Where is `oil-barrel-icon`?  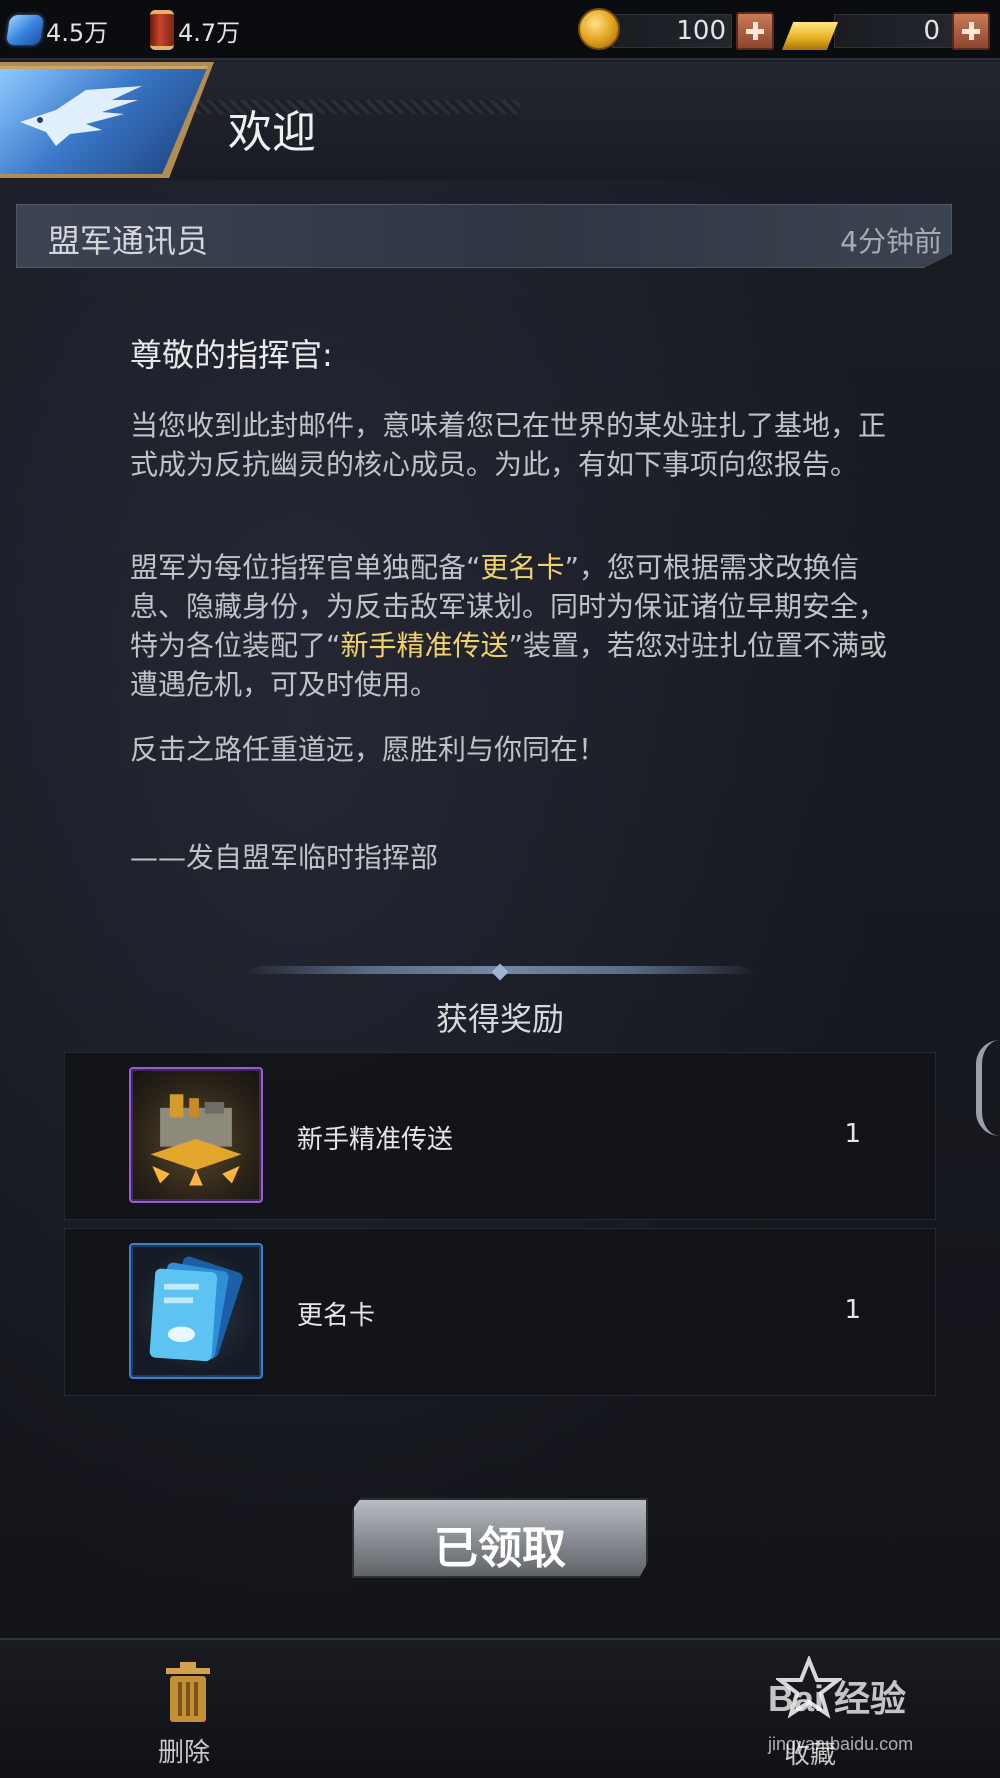 oil-barrel-icon is located at coordinates (162, 30).